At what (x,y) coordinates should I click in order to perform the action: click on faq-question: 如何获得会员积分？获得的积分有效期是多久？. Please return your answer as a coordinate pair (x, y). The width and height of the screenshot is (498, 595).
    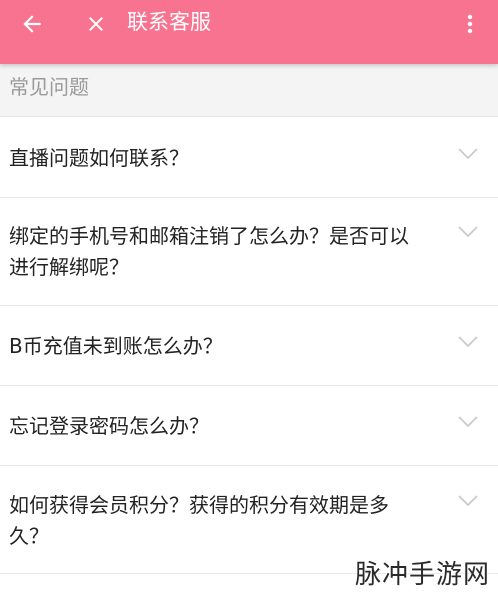
    Looking at the image, I should click on (199, 520).